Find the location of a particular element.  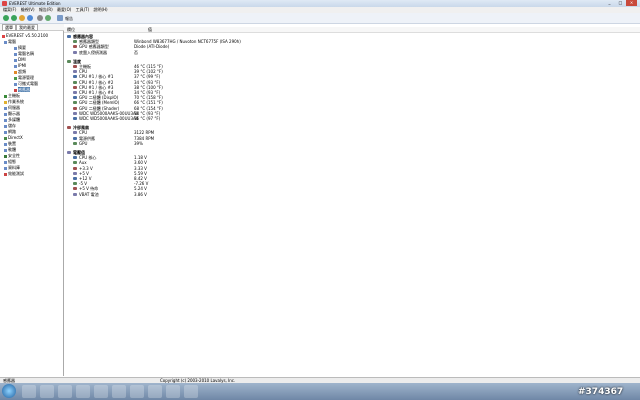

field-label: GPU is located at coordinates (83, 143).